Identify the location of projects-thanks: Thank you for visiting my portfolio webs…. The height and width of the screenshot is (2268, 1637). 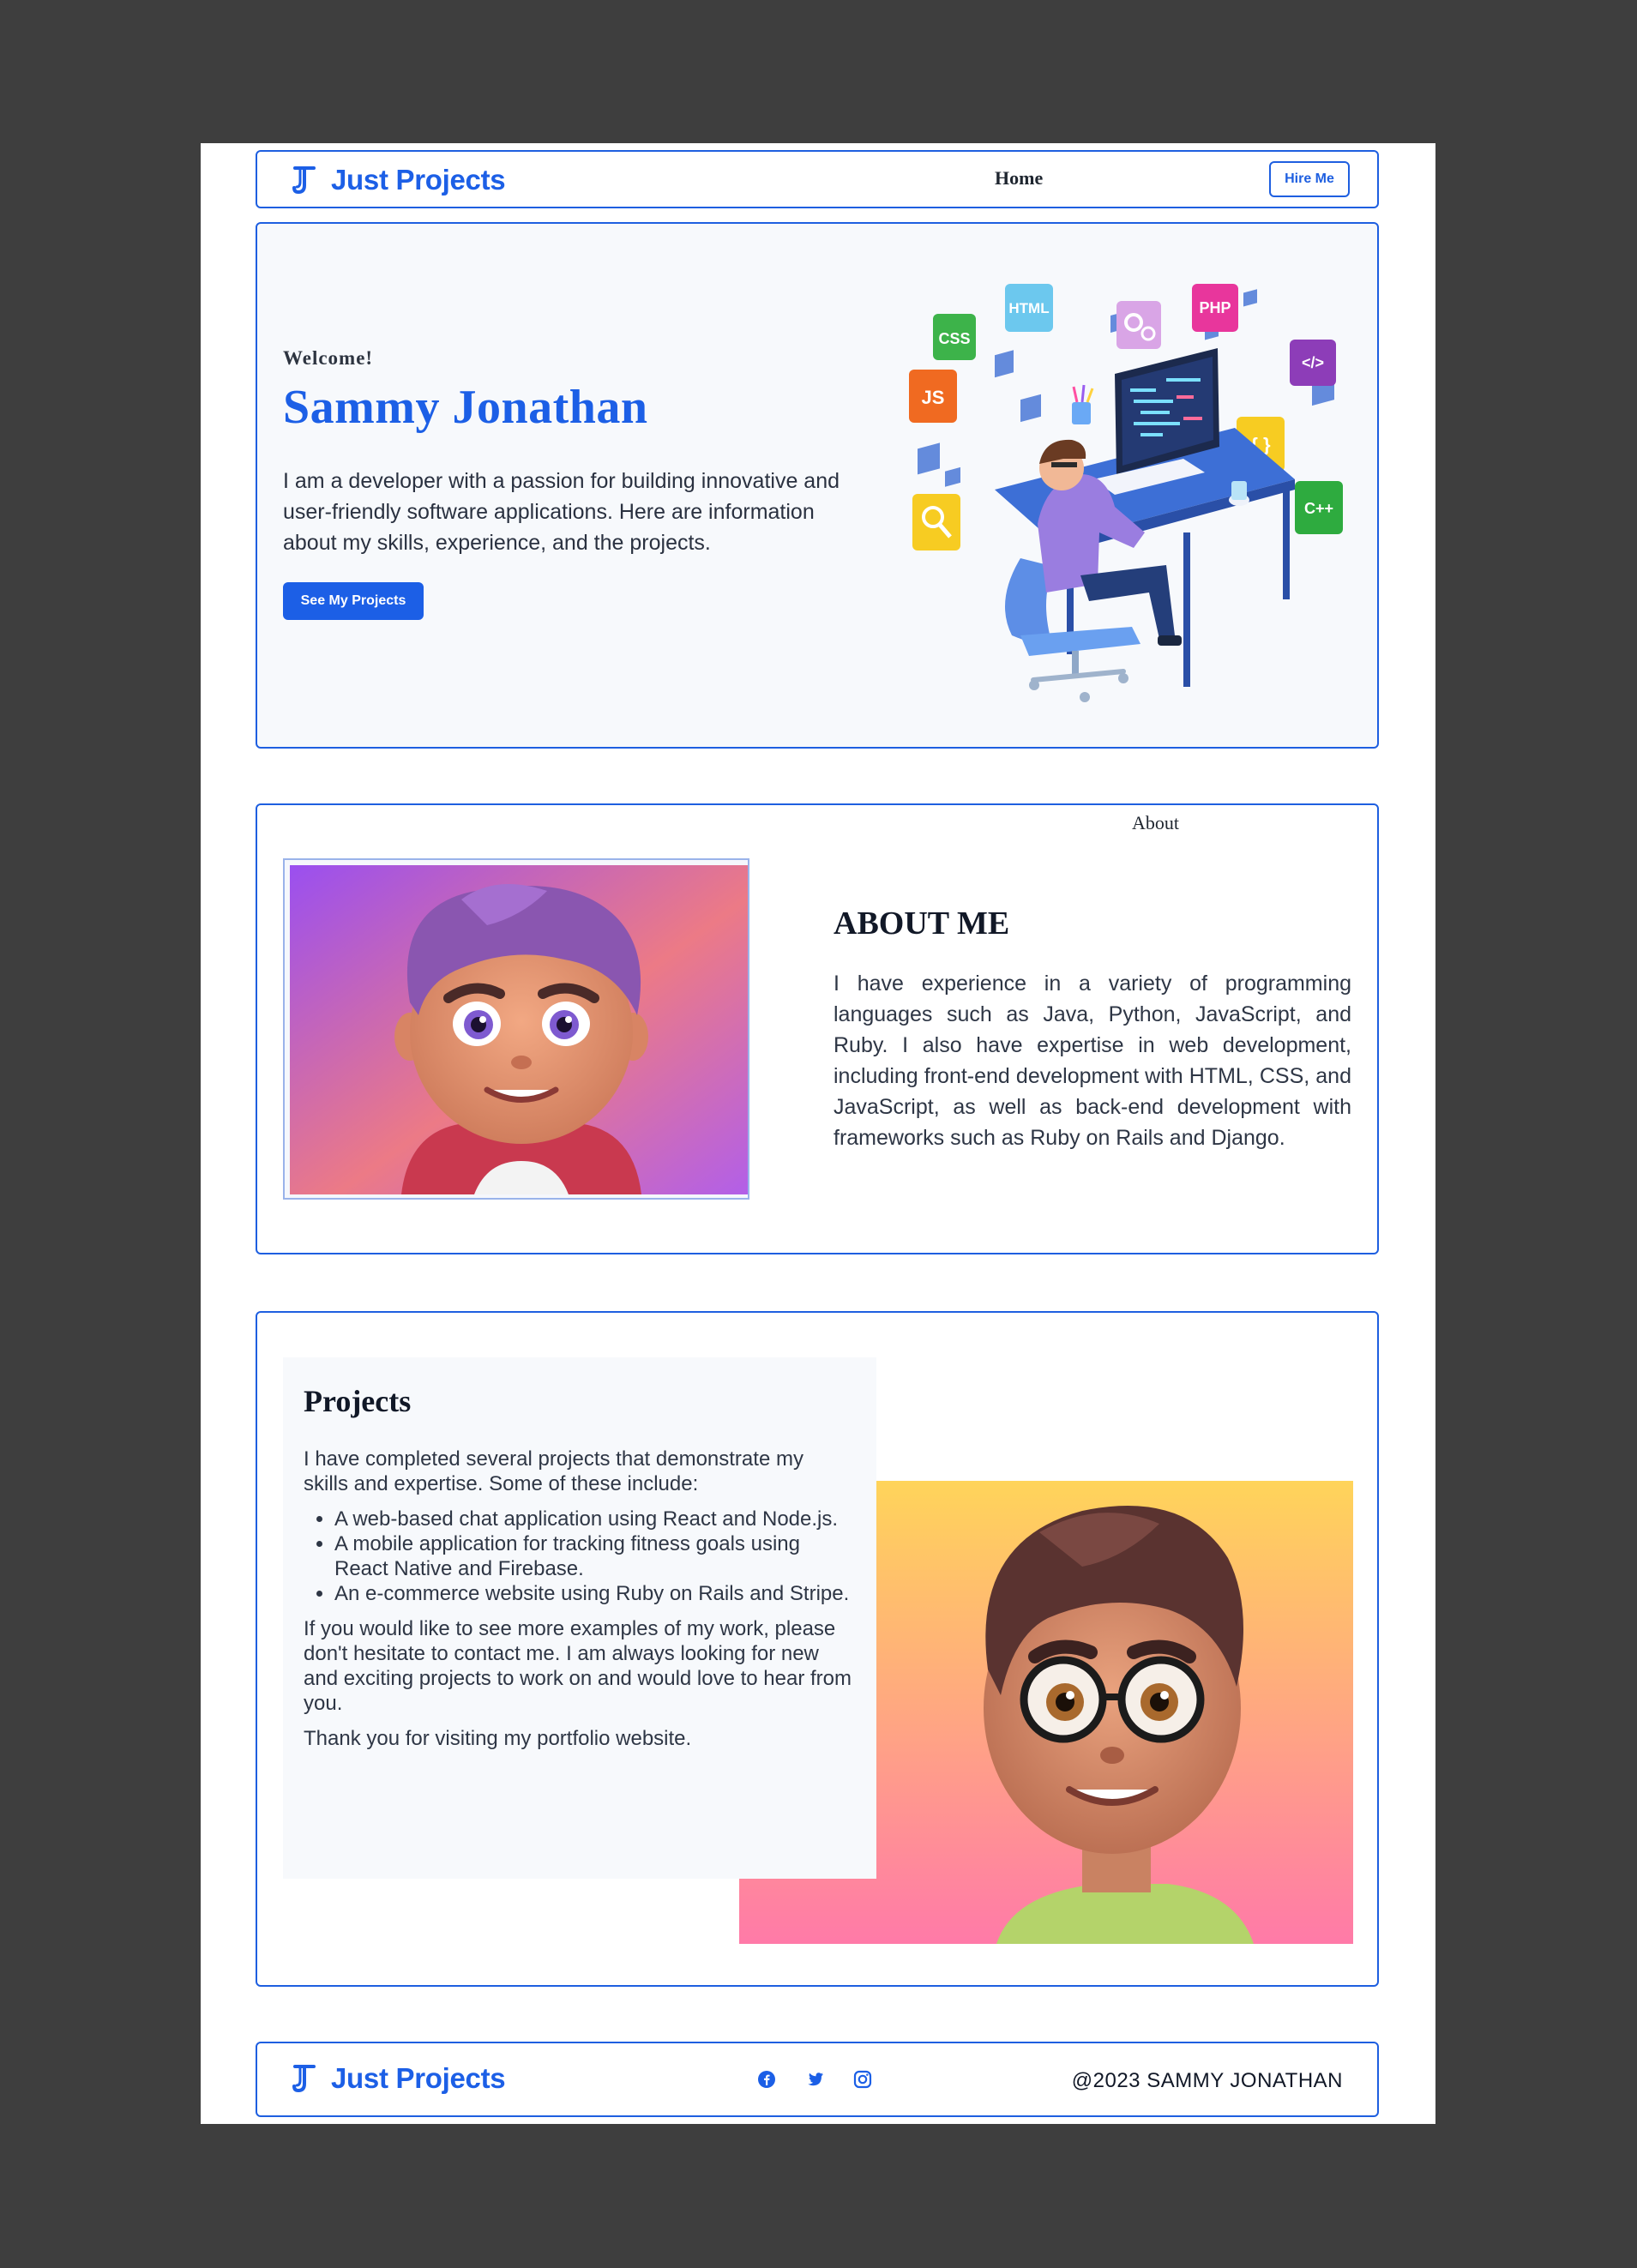
(498, 1738).